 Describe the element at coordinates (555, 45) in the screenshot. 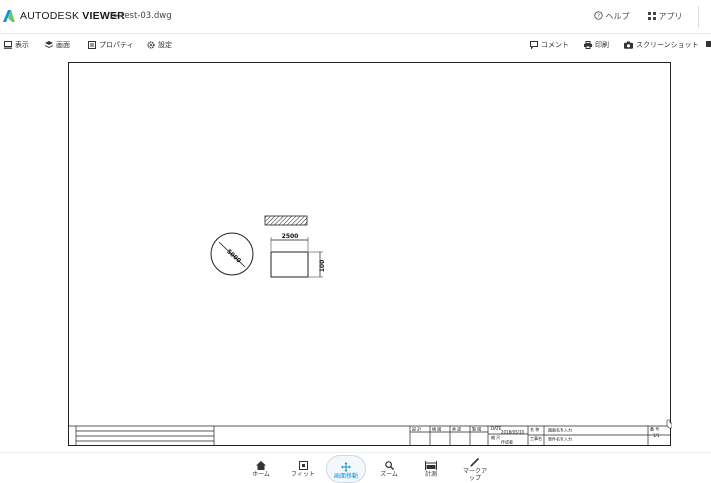

I see `comments-label: コメント` at that location.